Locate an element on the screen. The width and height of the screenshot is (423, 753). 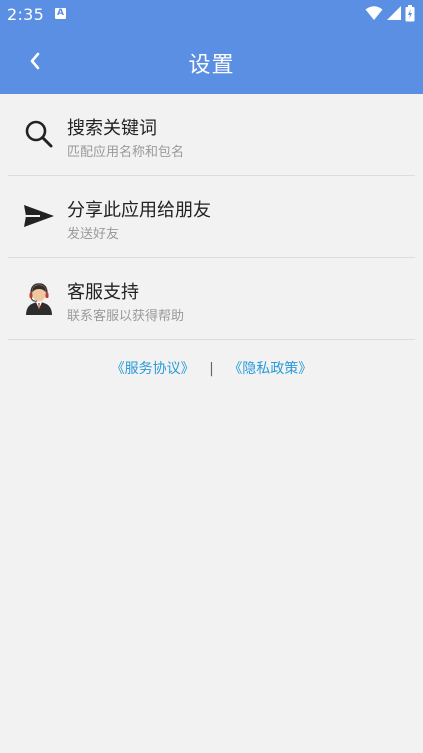
search-icon is located at coordinates (39, 134).